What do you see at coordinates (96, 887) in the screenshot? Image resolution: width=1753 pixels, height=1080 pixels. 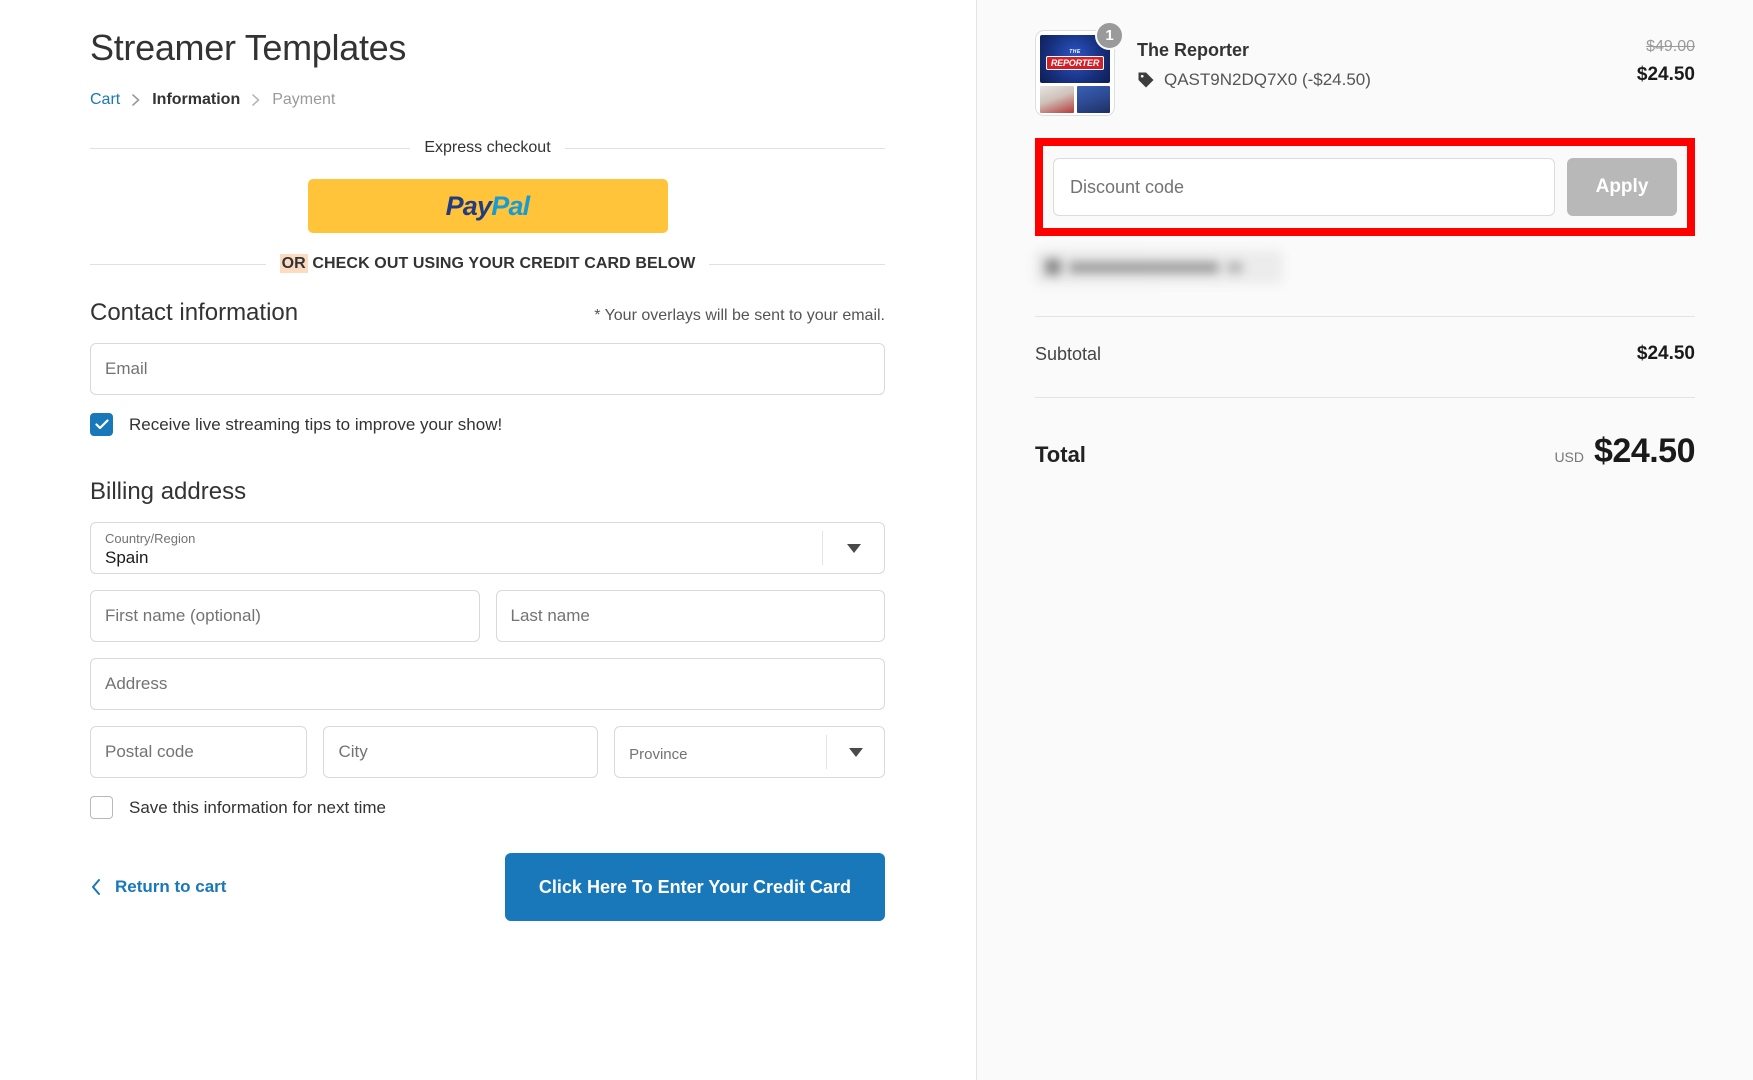 I see `chevron-left-icon` at bounding box center [96, 887].